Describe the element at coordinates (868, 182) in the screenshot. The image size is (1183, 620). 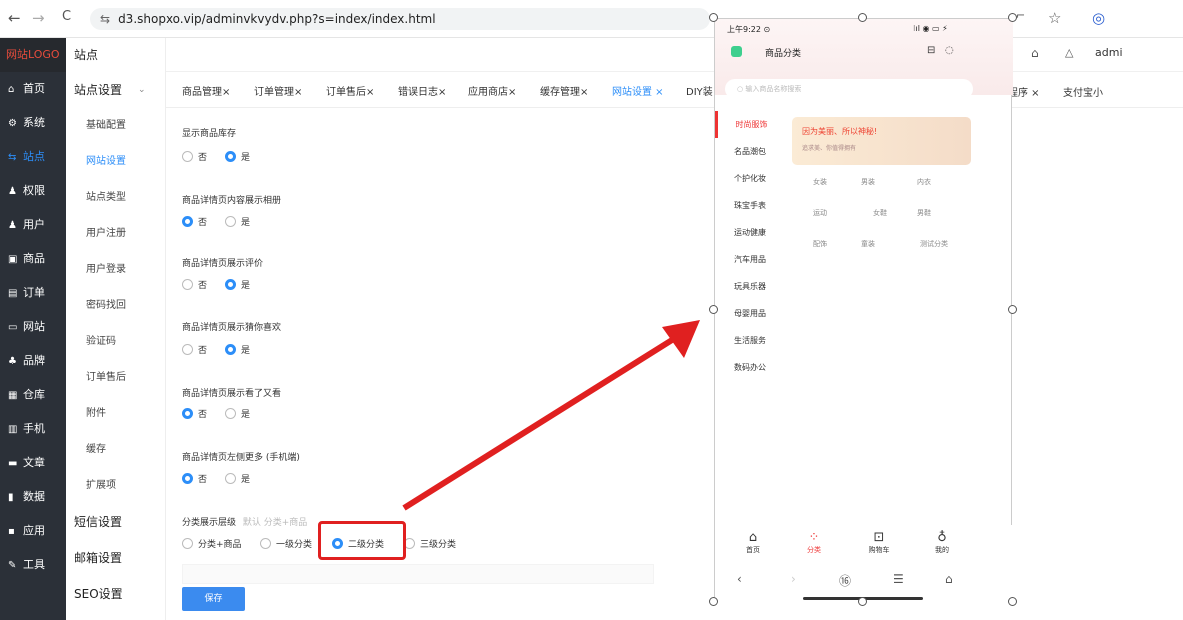
I see `subcategory-item: 男装` at that location.